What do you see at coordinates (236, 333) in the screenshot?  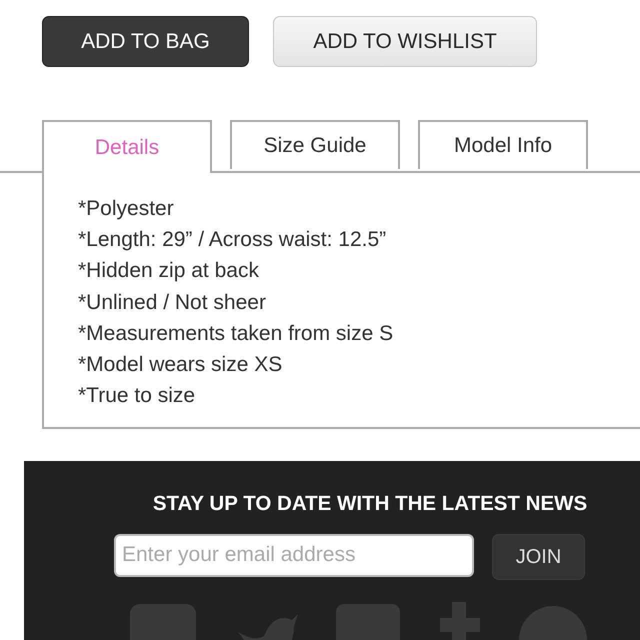 I see `detail-line: *Measurements taken from size S` at bounding box center [236, 333].